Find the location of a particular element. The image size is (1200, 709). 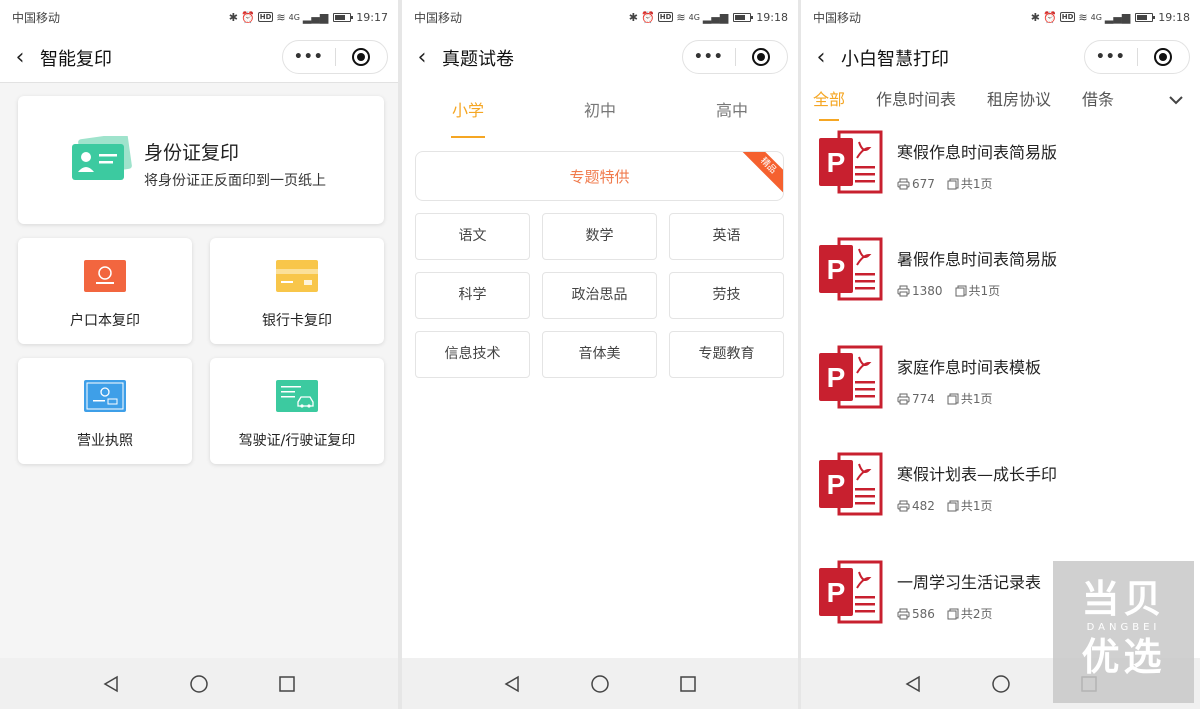

business-license-label: 营业执照 is located at coordinates (105, 441).